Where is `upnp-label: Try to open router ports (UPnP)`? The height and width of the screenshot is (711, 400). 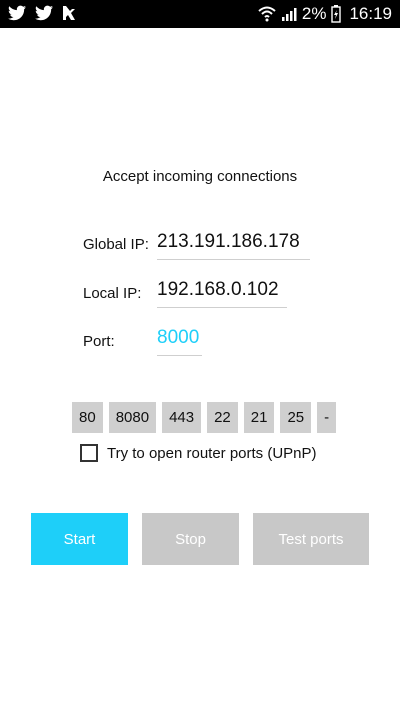
upnp-label: Try to open router ports (UPnP) is located at coordinates (212, 453).